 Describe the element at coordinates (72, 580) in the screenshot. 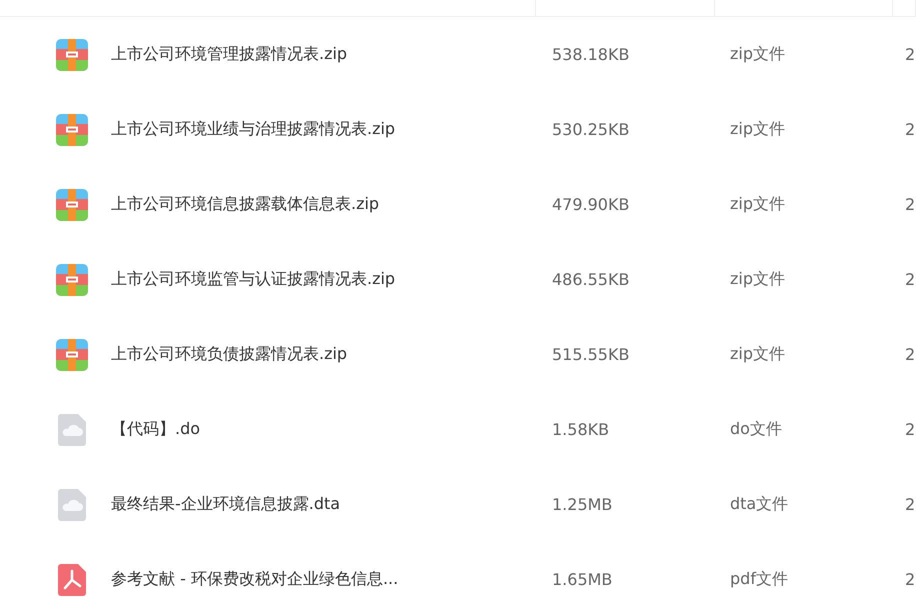

I see `pdf-icon` at that location.